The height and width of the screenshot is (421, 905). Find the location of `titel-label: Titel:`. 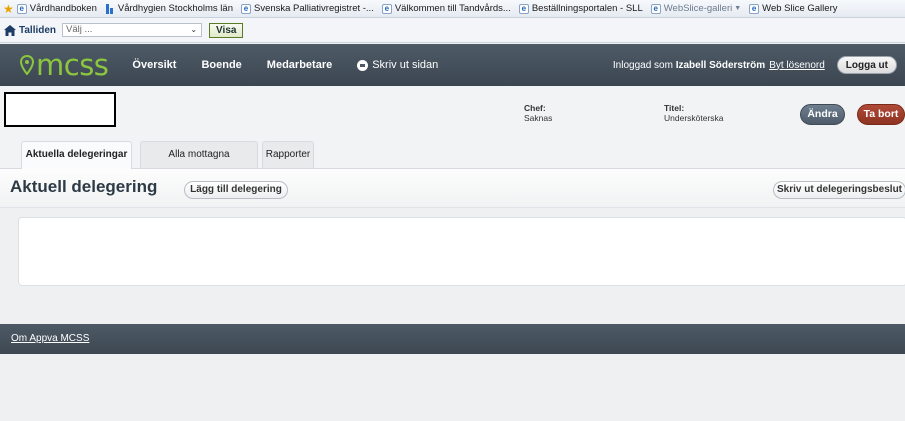

titel-label: Titel: is located at coordinates (674, 108).